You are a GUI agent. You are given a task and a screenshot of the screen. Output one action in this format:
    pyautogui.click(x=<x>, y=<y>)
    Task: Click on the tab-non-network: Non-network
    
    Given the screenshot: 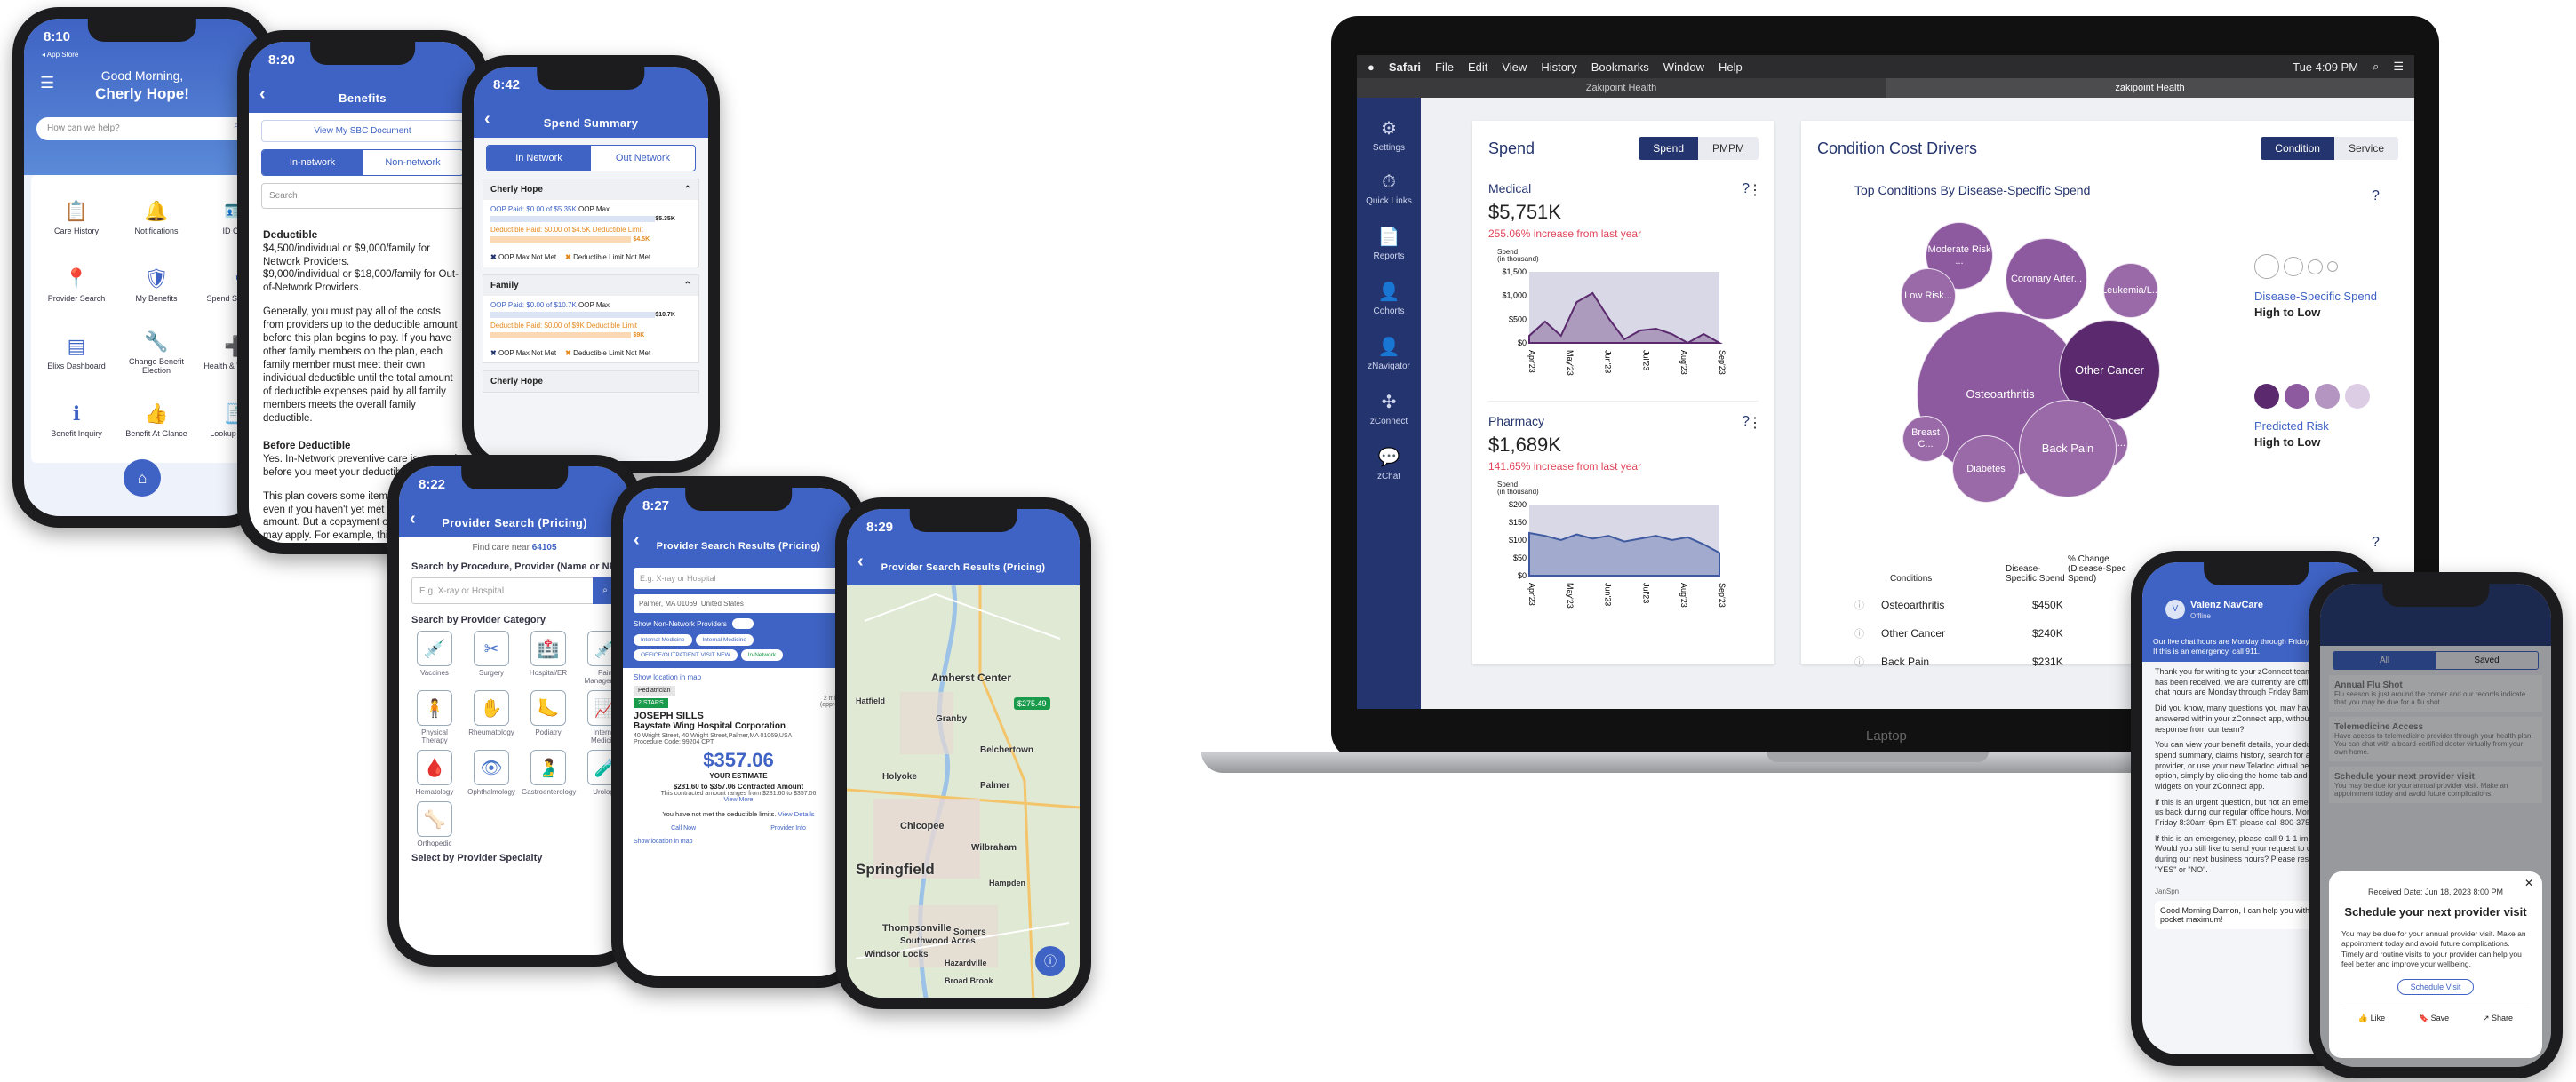 What is the action you would take?
    pyautogui.click(x=413, y=162)
    